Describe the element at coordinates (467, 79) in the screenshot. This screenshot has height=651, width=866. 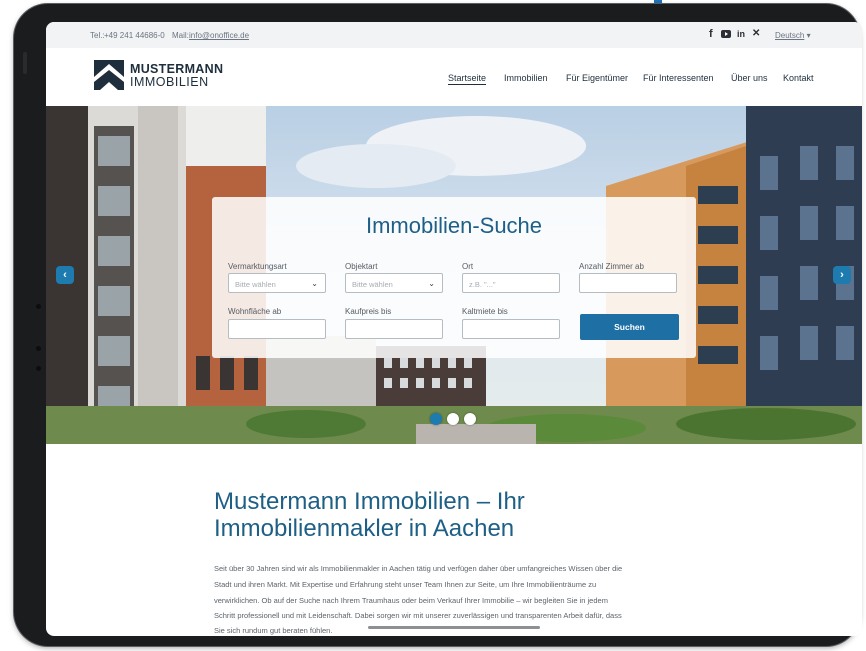
I see `nav-startseite: Startseite` at that location.